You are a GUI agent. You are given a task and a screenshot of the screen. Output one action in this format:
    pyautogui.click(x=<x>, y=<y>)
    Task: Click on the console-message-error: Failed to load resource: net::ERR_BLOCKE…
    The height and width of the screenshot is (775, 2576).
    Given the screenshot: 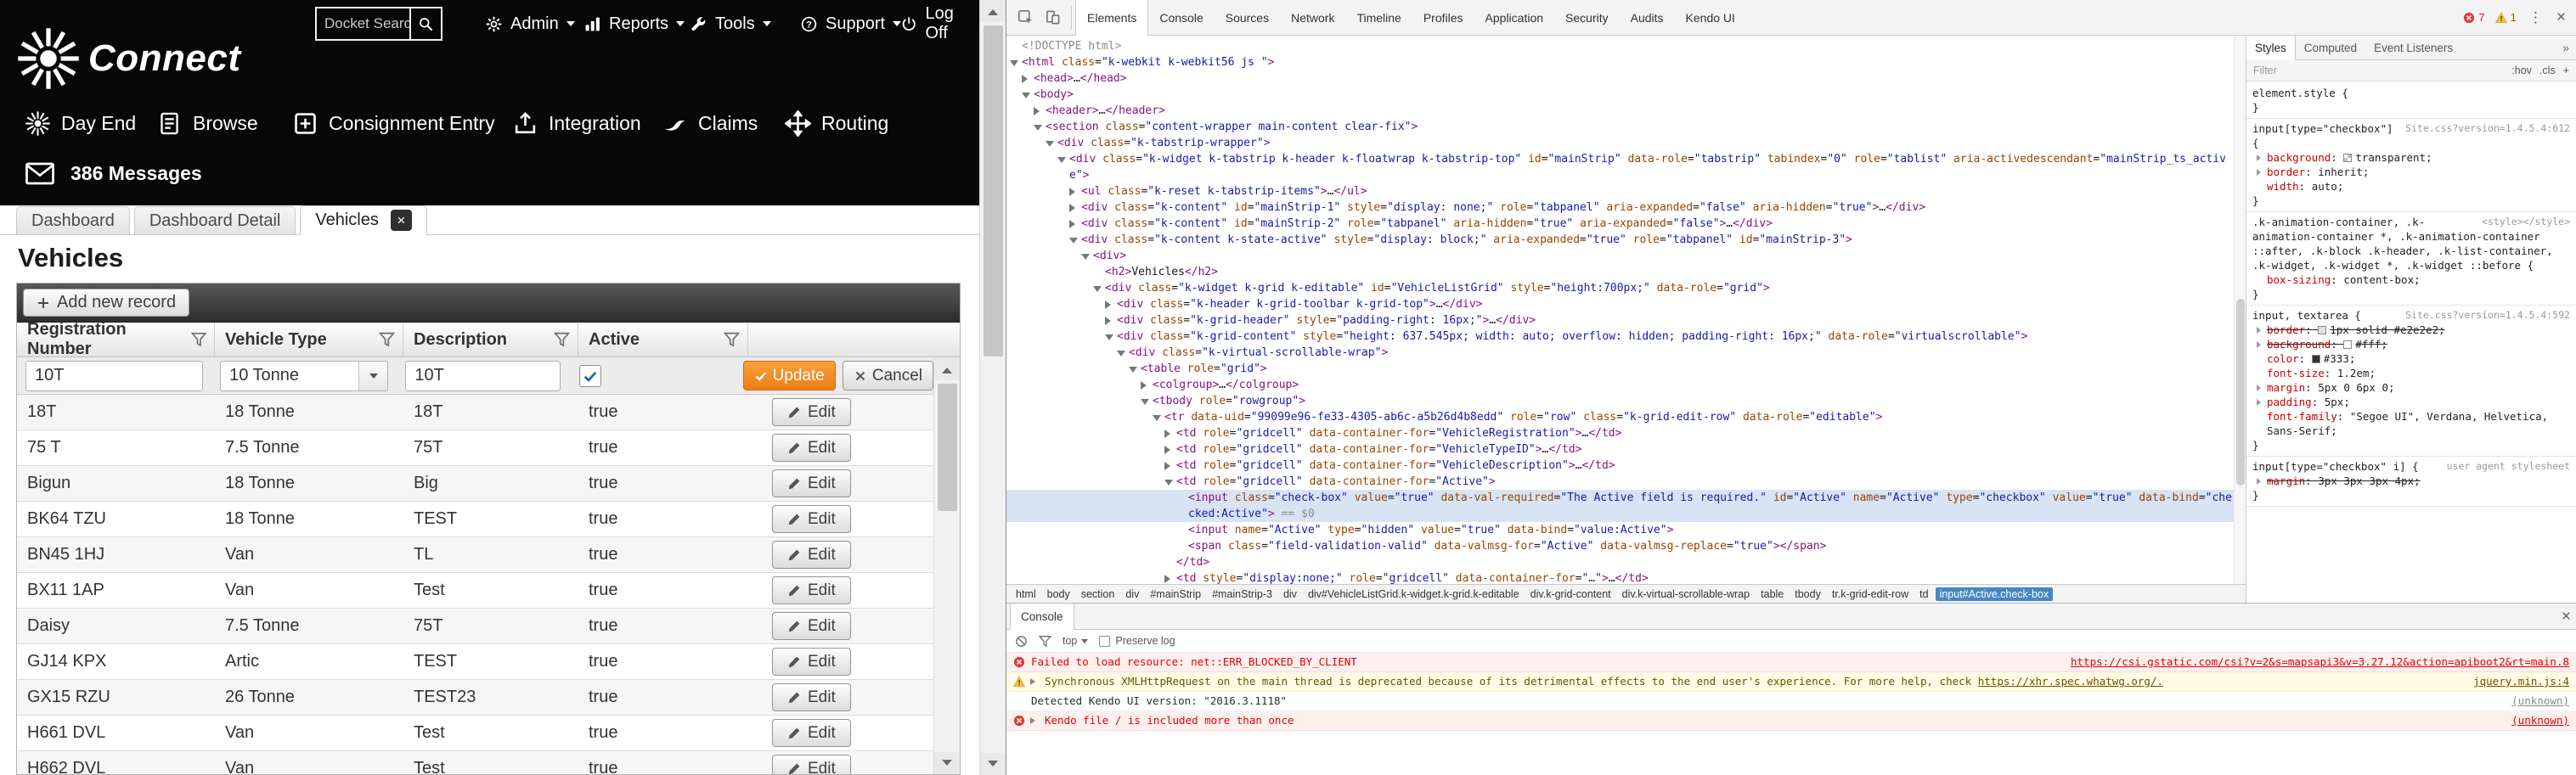 What is the action you would take?
    pyautogui.click(x=1791, y=662)
    